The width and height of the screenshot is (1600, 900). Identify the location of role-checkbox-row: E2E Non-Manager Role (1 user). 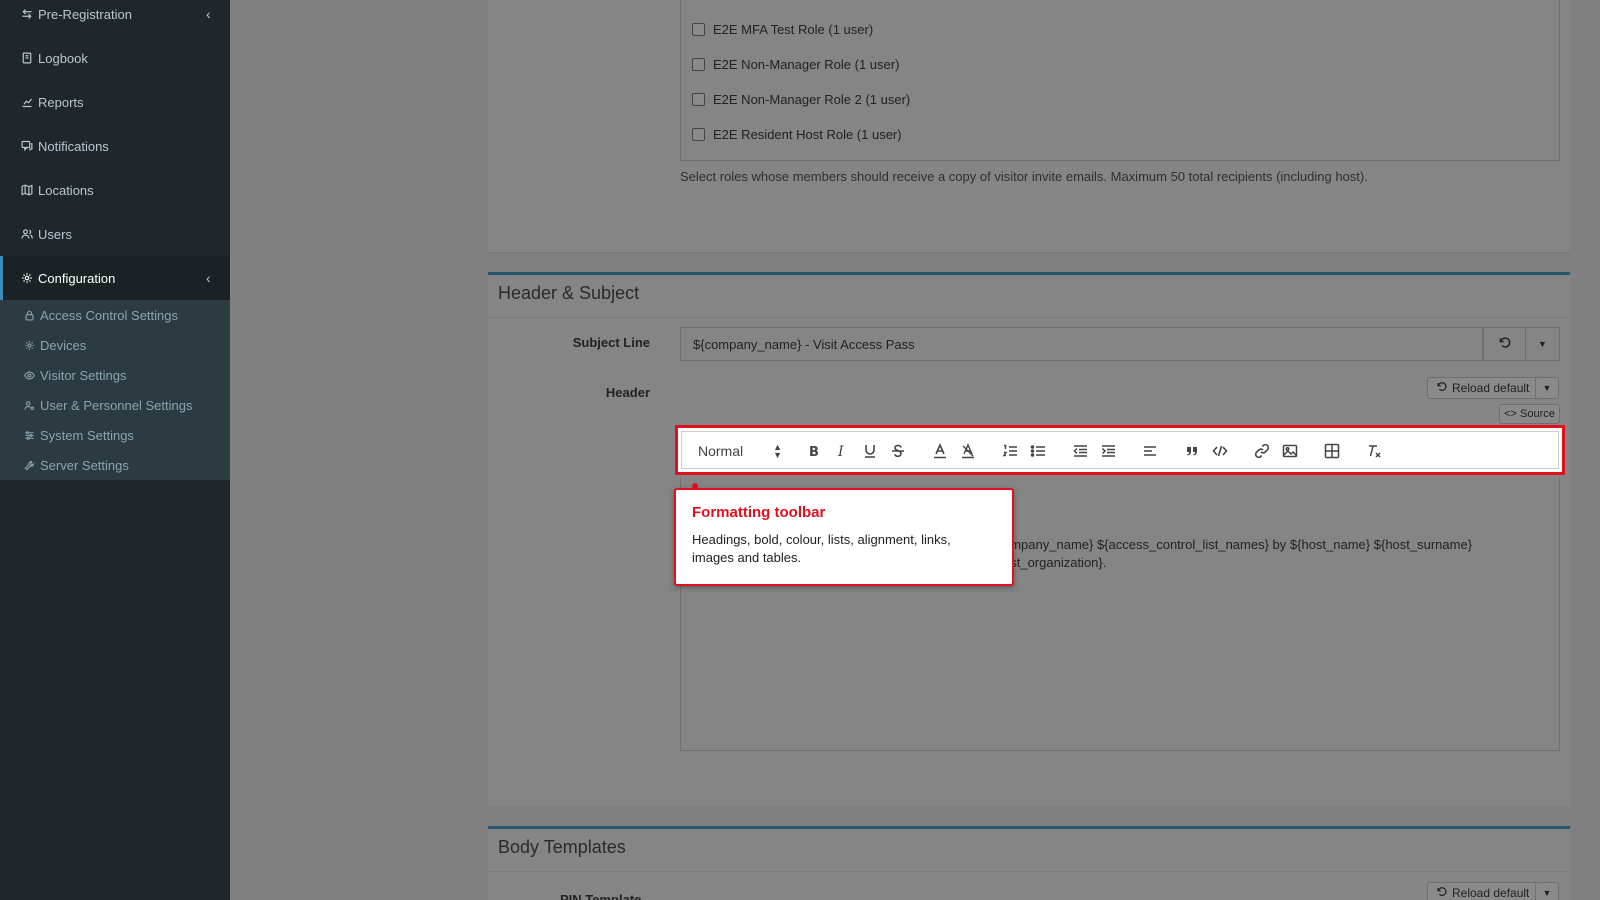
(795, 64).